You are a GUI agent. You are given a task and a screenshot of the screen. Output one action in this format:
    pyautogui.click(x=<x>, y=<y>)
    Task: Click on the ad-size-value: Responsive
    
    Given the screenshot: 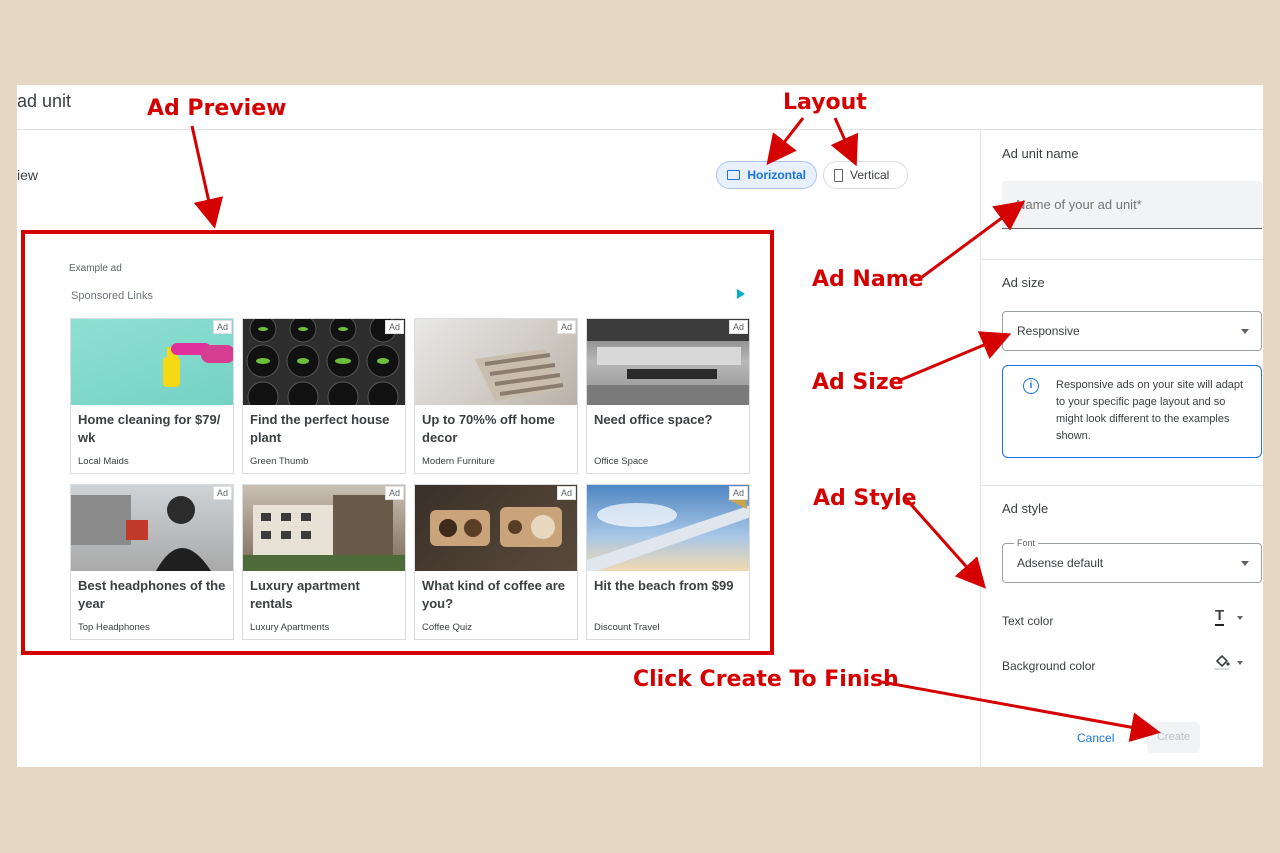 What is the action you would take?
    pyautogui.click(x=1048, y=331)
    